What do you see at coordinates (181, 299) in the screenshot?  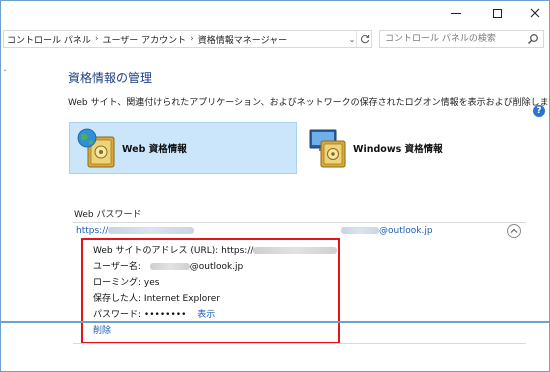 I see `detail-saved-by-value: Internet Explorer` at bounding box center [181, 299].